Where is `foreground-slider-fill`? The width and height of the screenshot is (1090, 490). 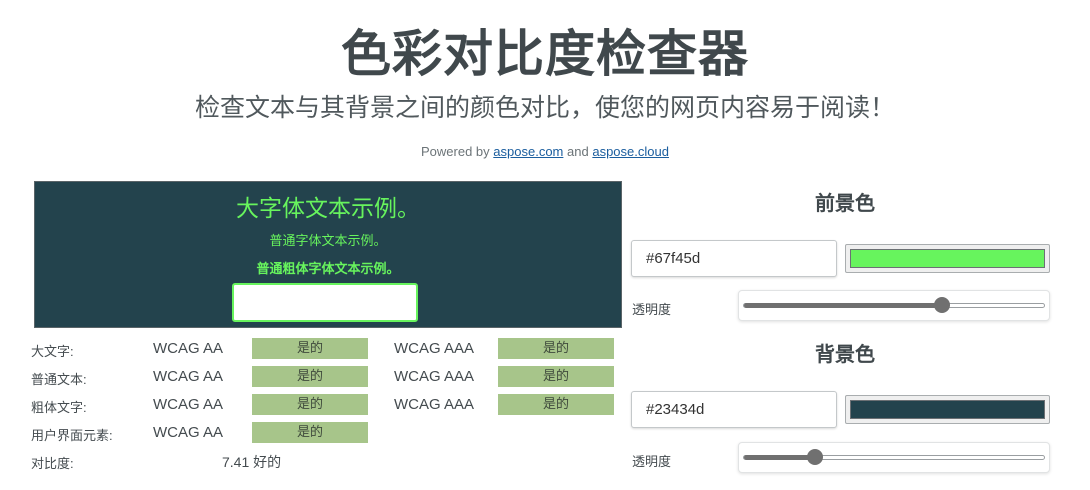 foreground-slider-fill is located at coordinates (844, 305).